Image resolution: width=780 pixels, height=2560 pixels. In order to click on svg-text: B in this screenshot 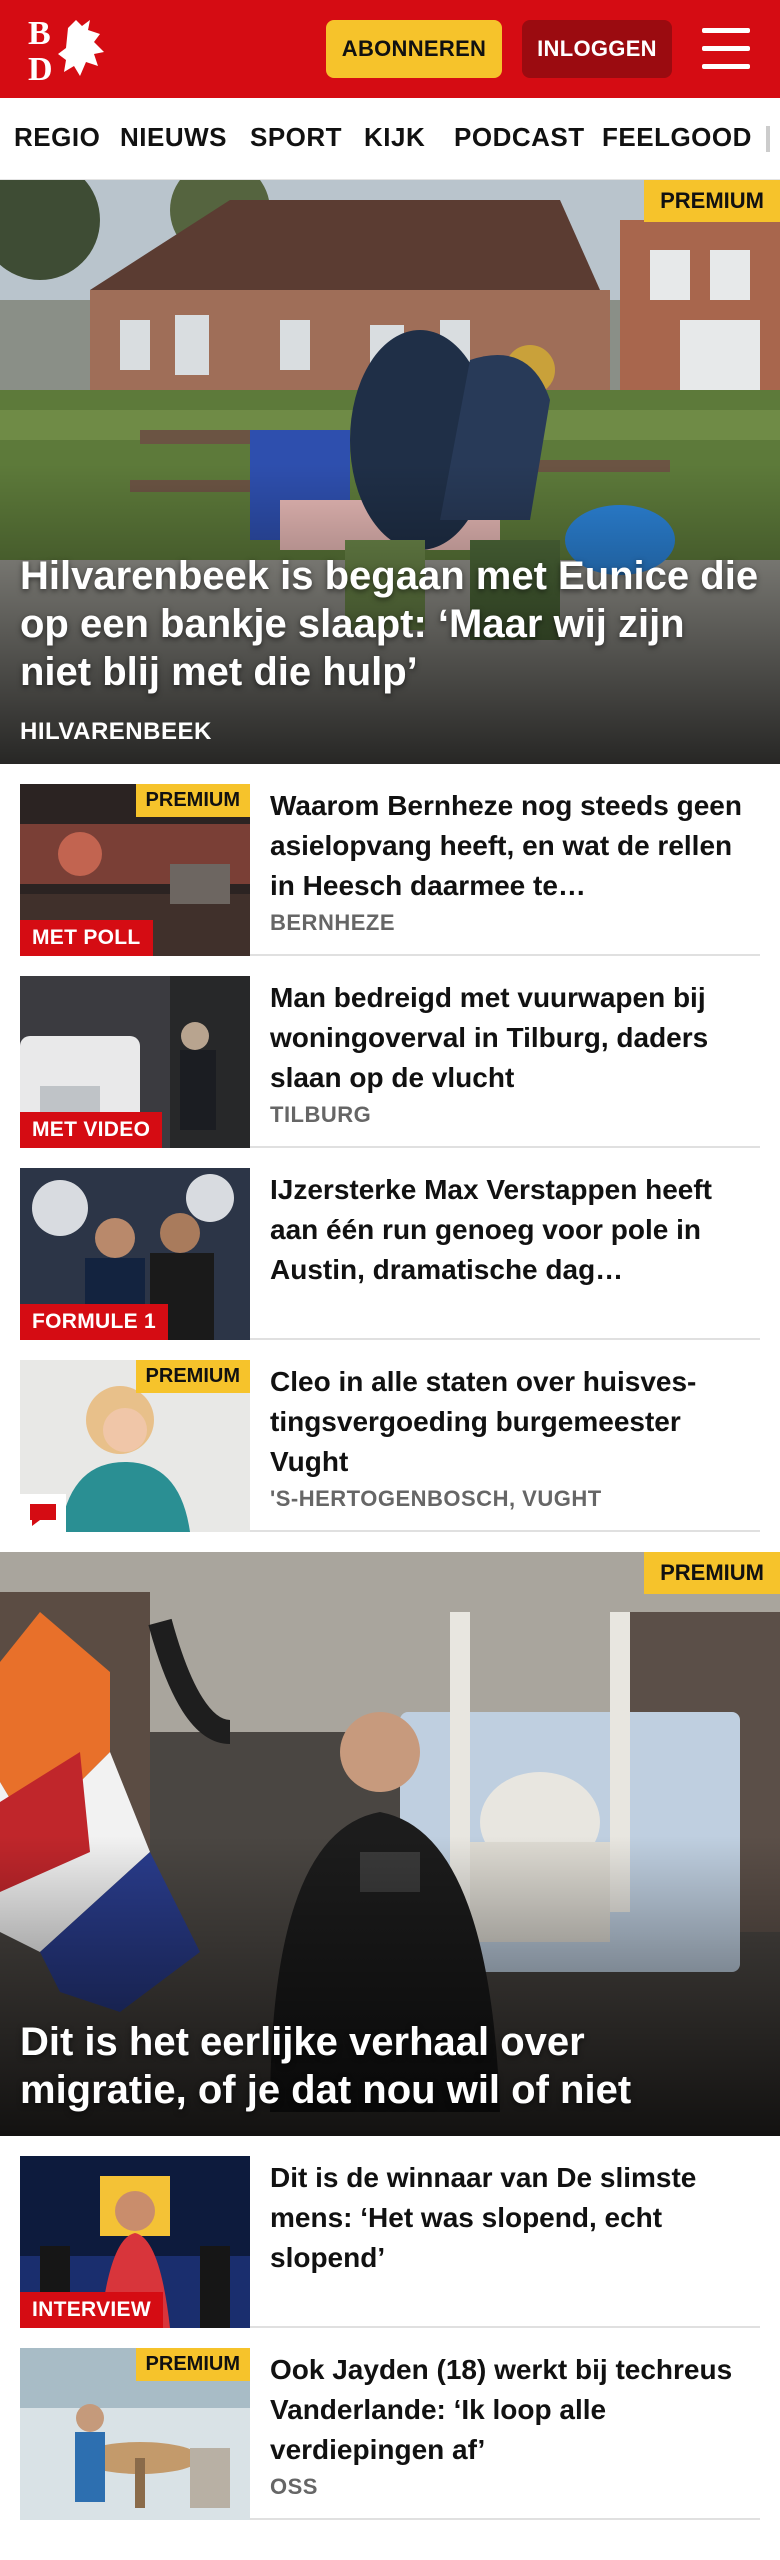, I will do `click(39, 33)`.